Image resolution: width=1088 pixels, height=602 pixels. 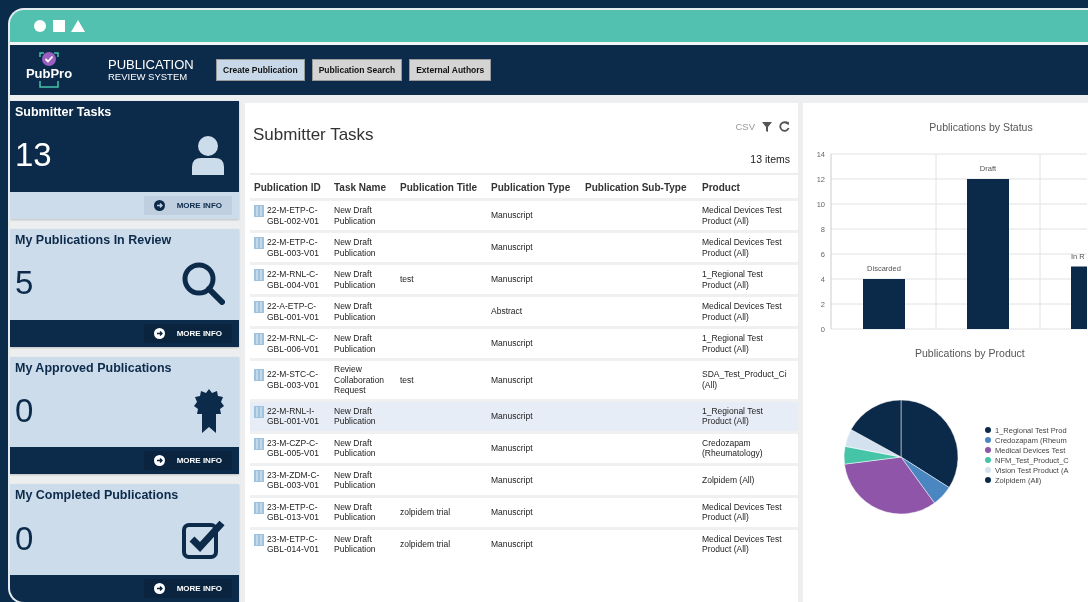 I want to click on app-subtitle: REVIEW SYSTEM, so click(x=148, y=76).